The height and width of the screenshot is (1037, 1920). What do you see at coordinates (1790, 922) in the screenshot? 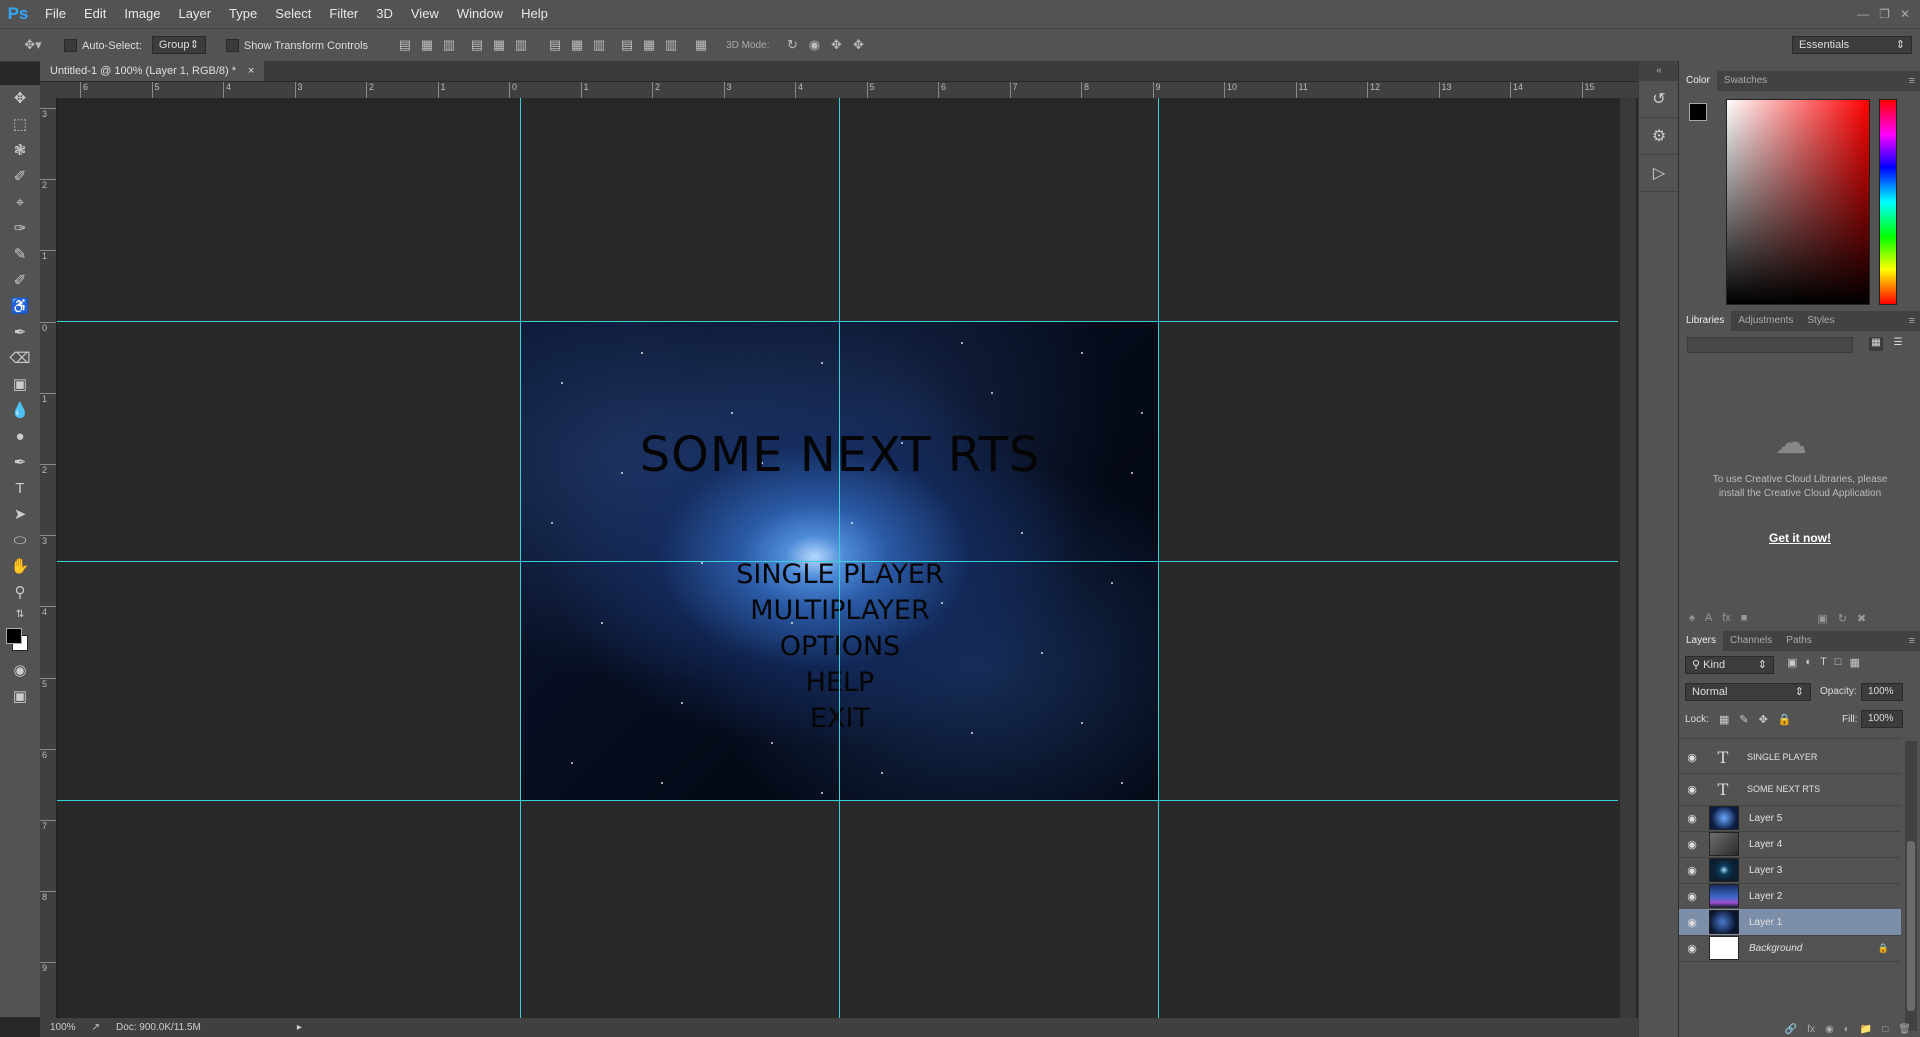
I see `layer-row: ◉ Layer 1` at bounding box center [1790, 922].